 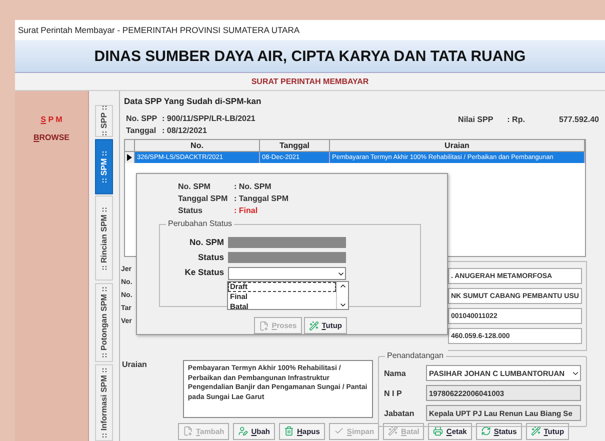 I want to click on printer-icon, so click(x=438, y=431).